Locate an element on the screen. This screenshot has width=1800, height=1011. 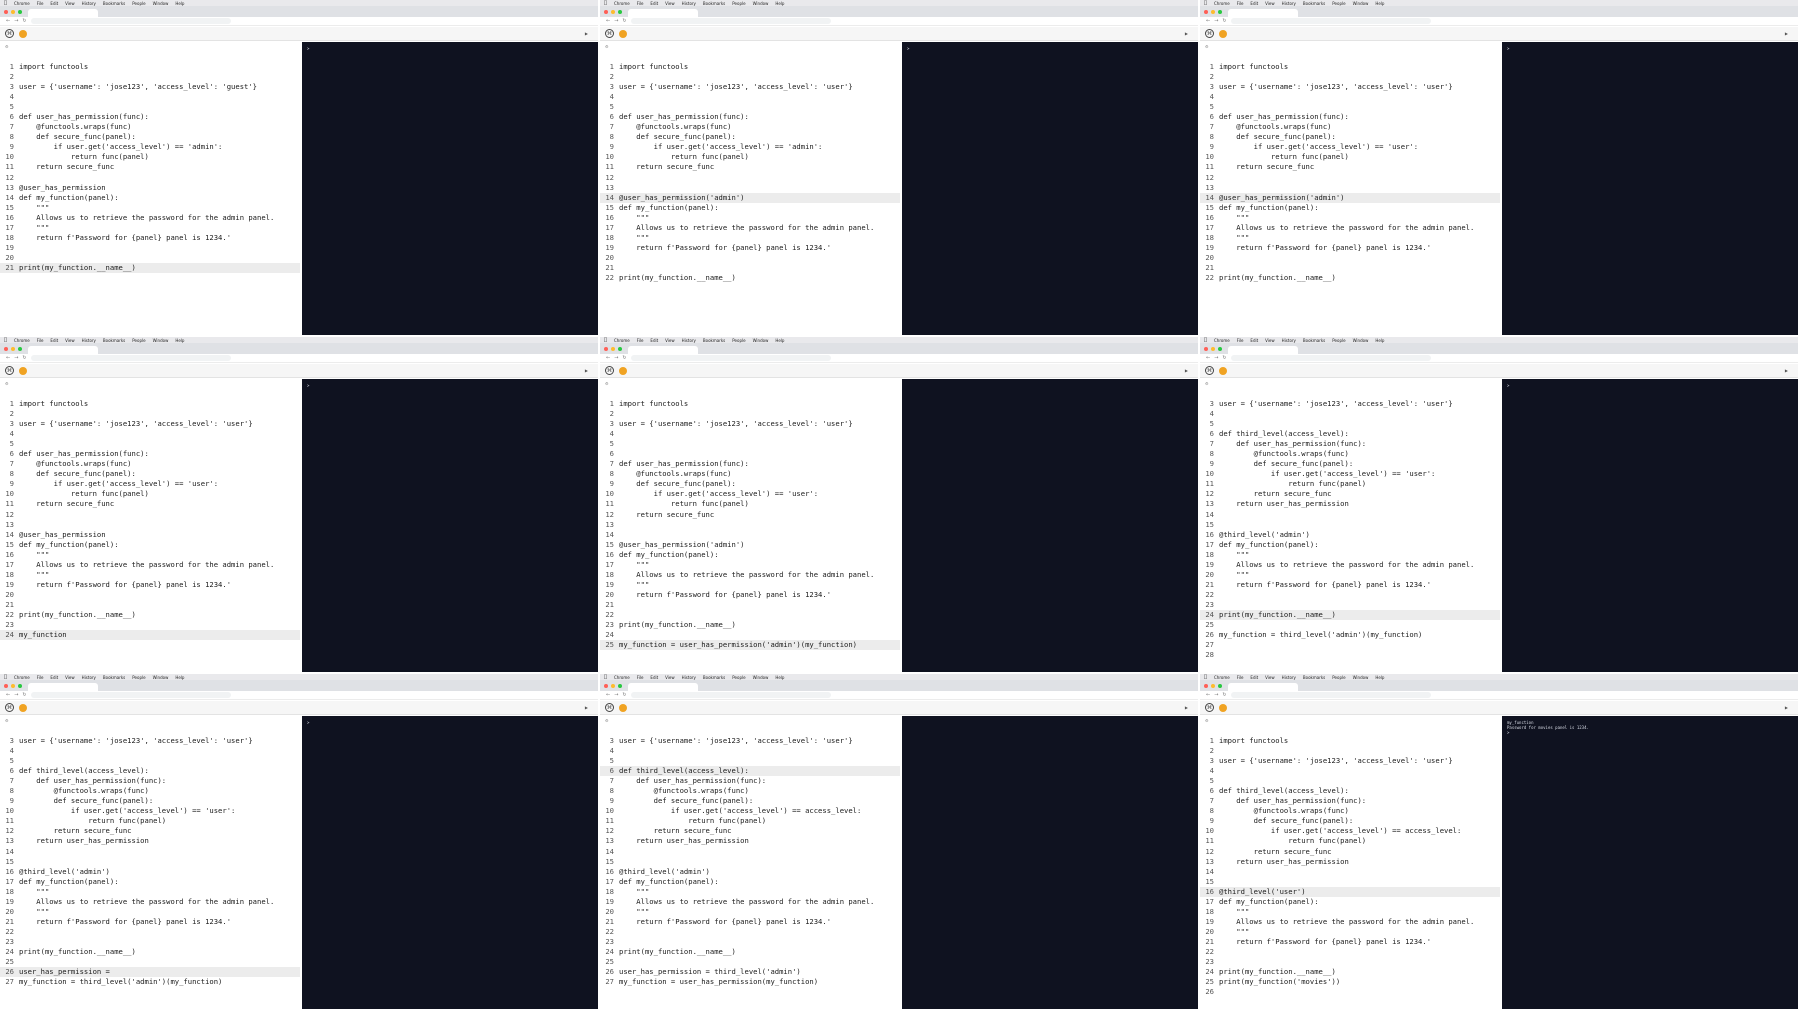
console-output: > is located at coordinates (1050, 188).